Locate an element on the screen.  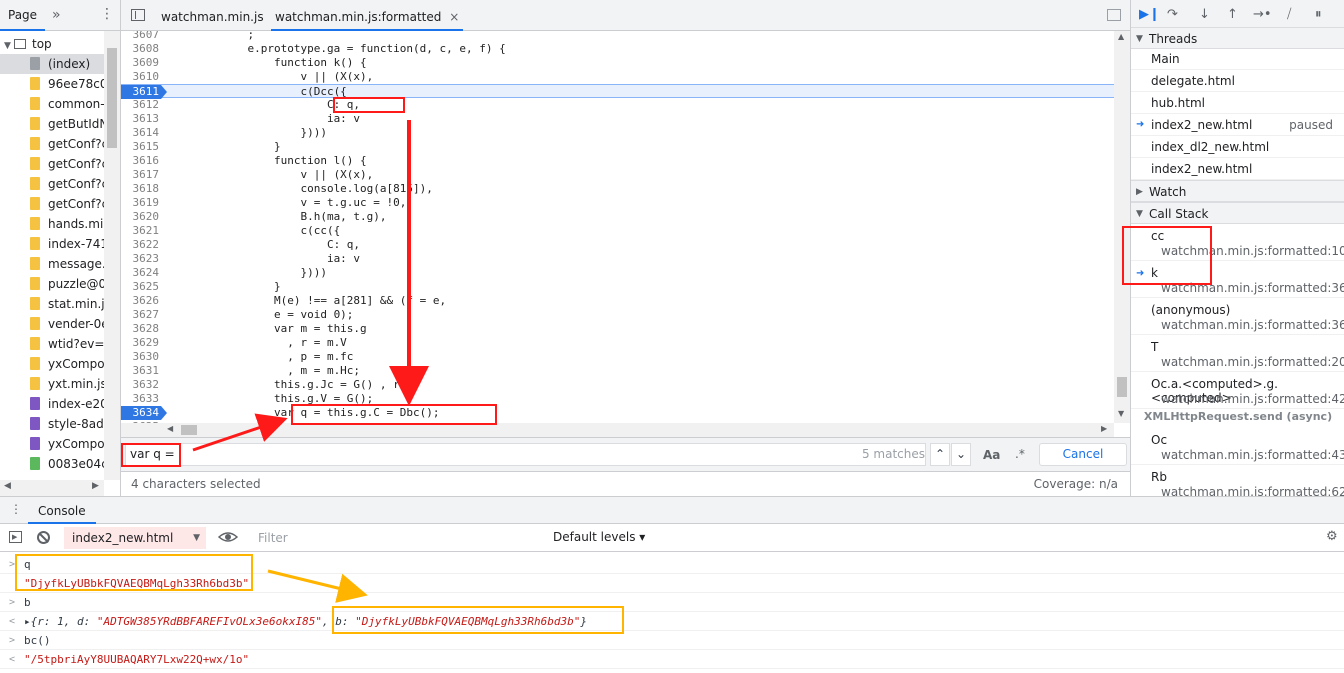
code-line: 3623 ia: v is located at coordinates (617, 259).